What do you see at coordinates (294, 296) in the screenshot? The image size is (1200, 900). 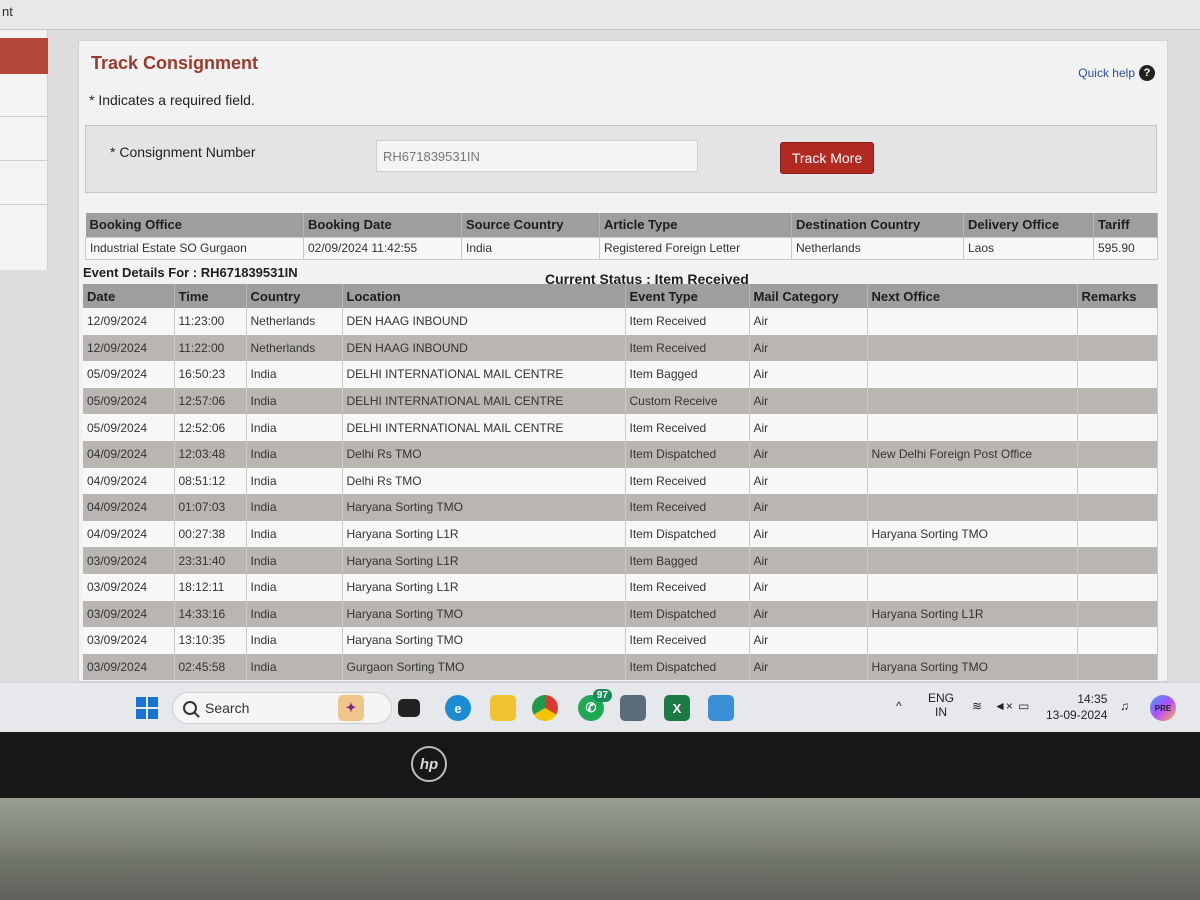 I see `event-header-cell: Country` at bounding box center [294, 296].